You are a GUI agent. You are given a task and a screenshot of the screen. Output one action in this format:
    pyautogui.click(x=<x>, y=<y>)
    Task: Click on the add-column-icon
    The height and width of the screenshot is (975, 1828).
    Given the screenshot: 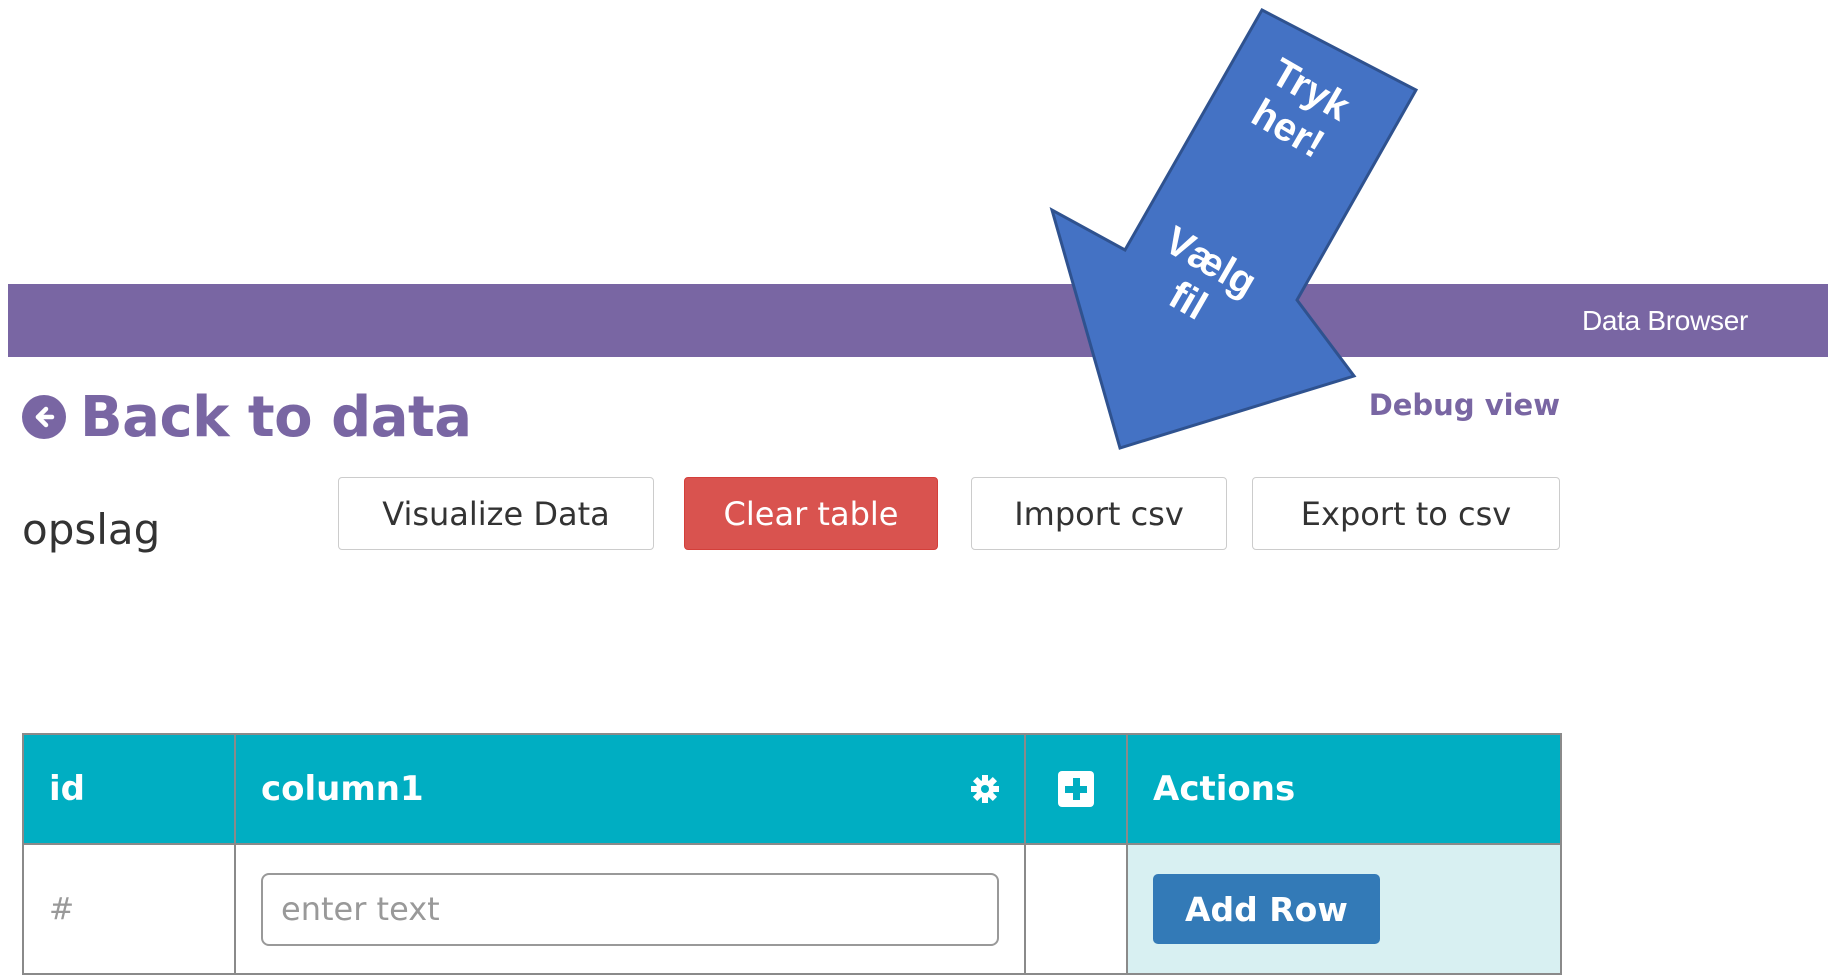 What is the action you would take?
    pyautogui.click(x=1076, y=789)
    